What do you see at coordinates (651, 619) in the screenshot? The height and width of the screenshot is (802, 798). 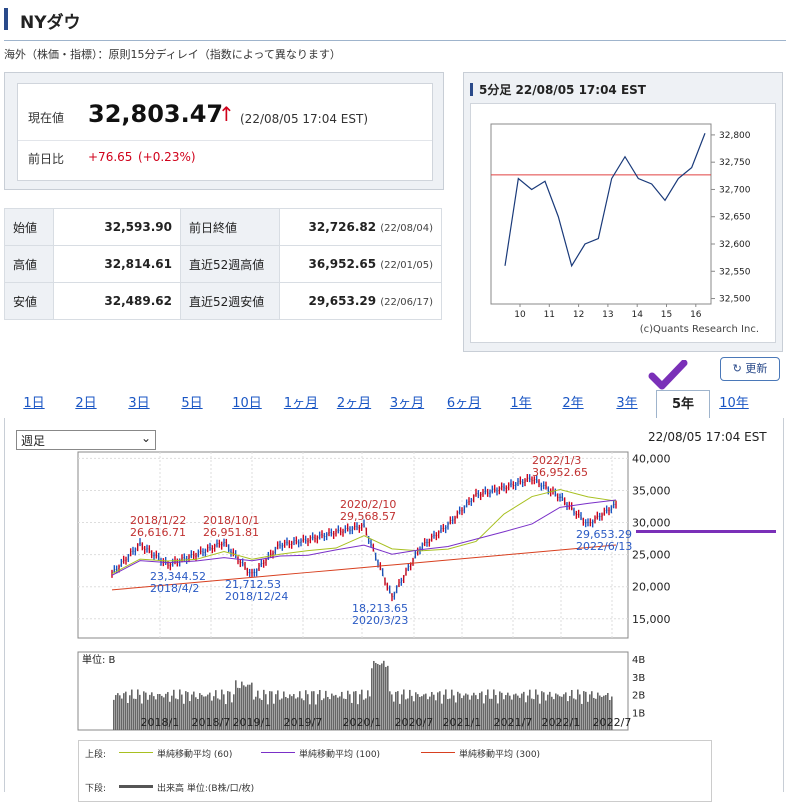 I see `y-tick-label: 15,000` at bounding box center [651, 619].